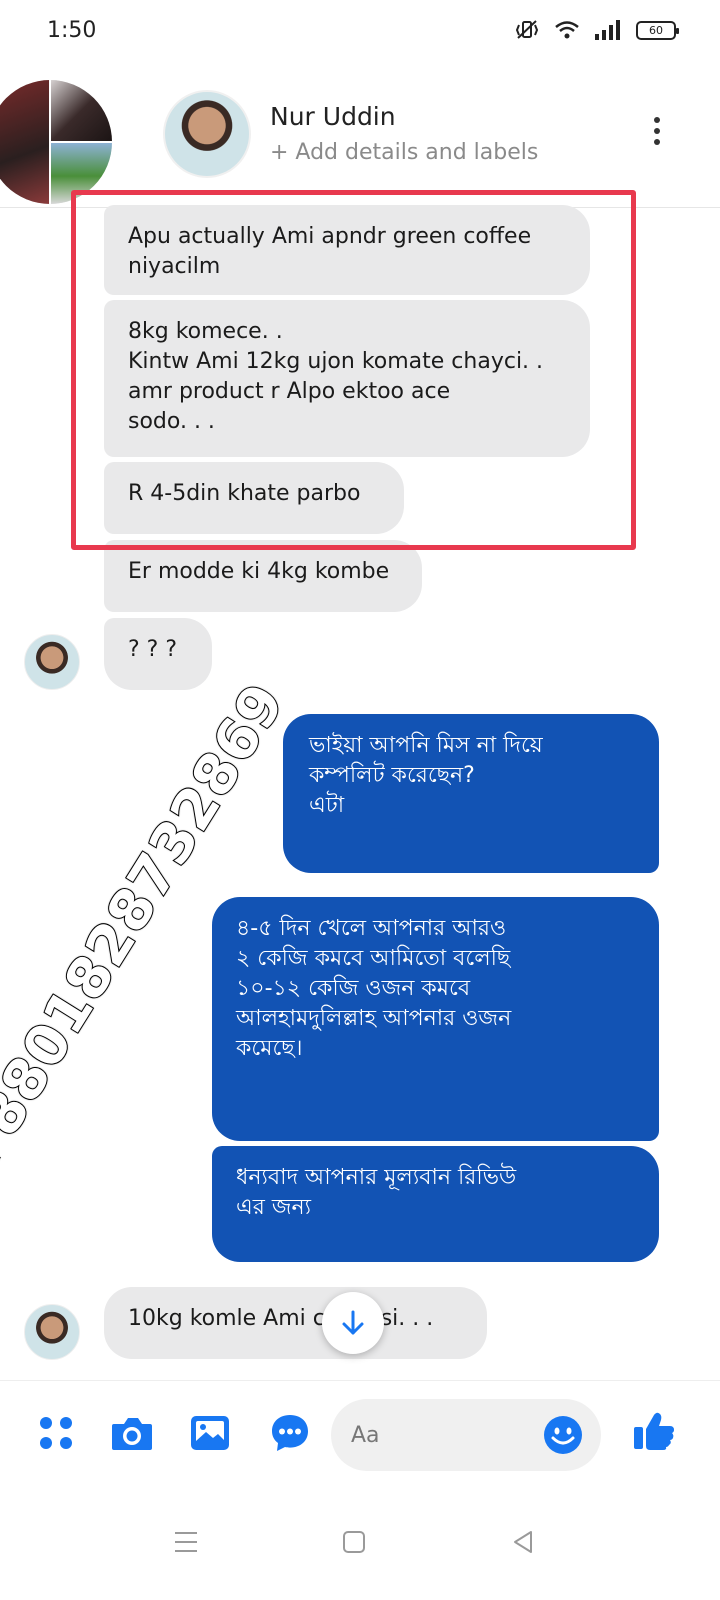 This screenshot has height=1600, width=720. I want to click on back-button, so click(523, 1542).